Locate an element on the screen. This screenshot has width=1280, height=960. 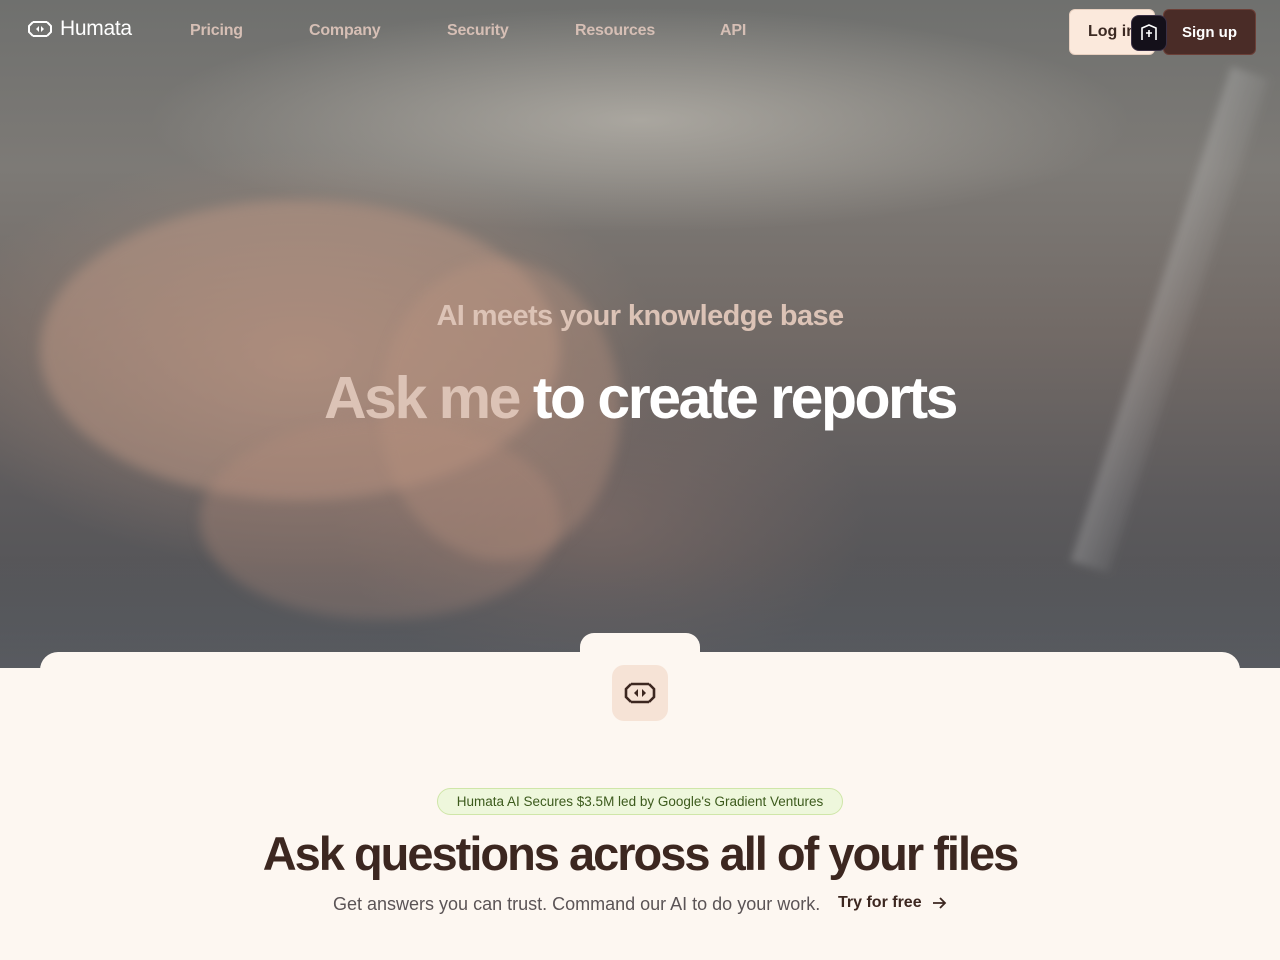
nav-item-security: Security is located at coordinates (478, 31).